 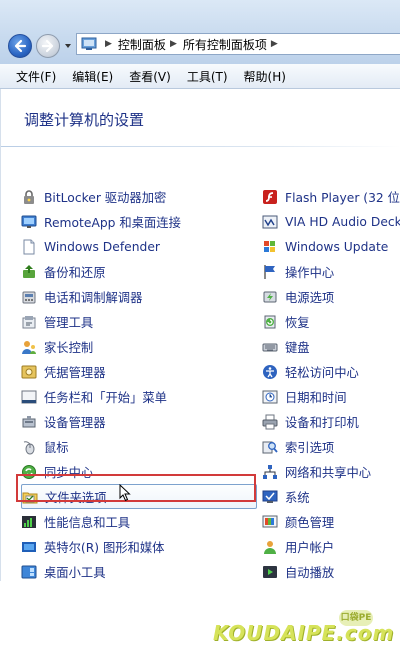 I want to click on cp-item-label: 日期和时间, so click(x=316, y=397).